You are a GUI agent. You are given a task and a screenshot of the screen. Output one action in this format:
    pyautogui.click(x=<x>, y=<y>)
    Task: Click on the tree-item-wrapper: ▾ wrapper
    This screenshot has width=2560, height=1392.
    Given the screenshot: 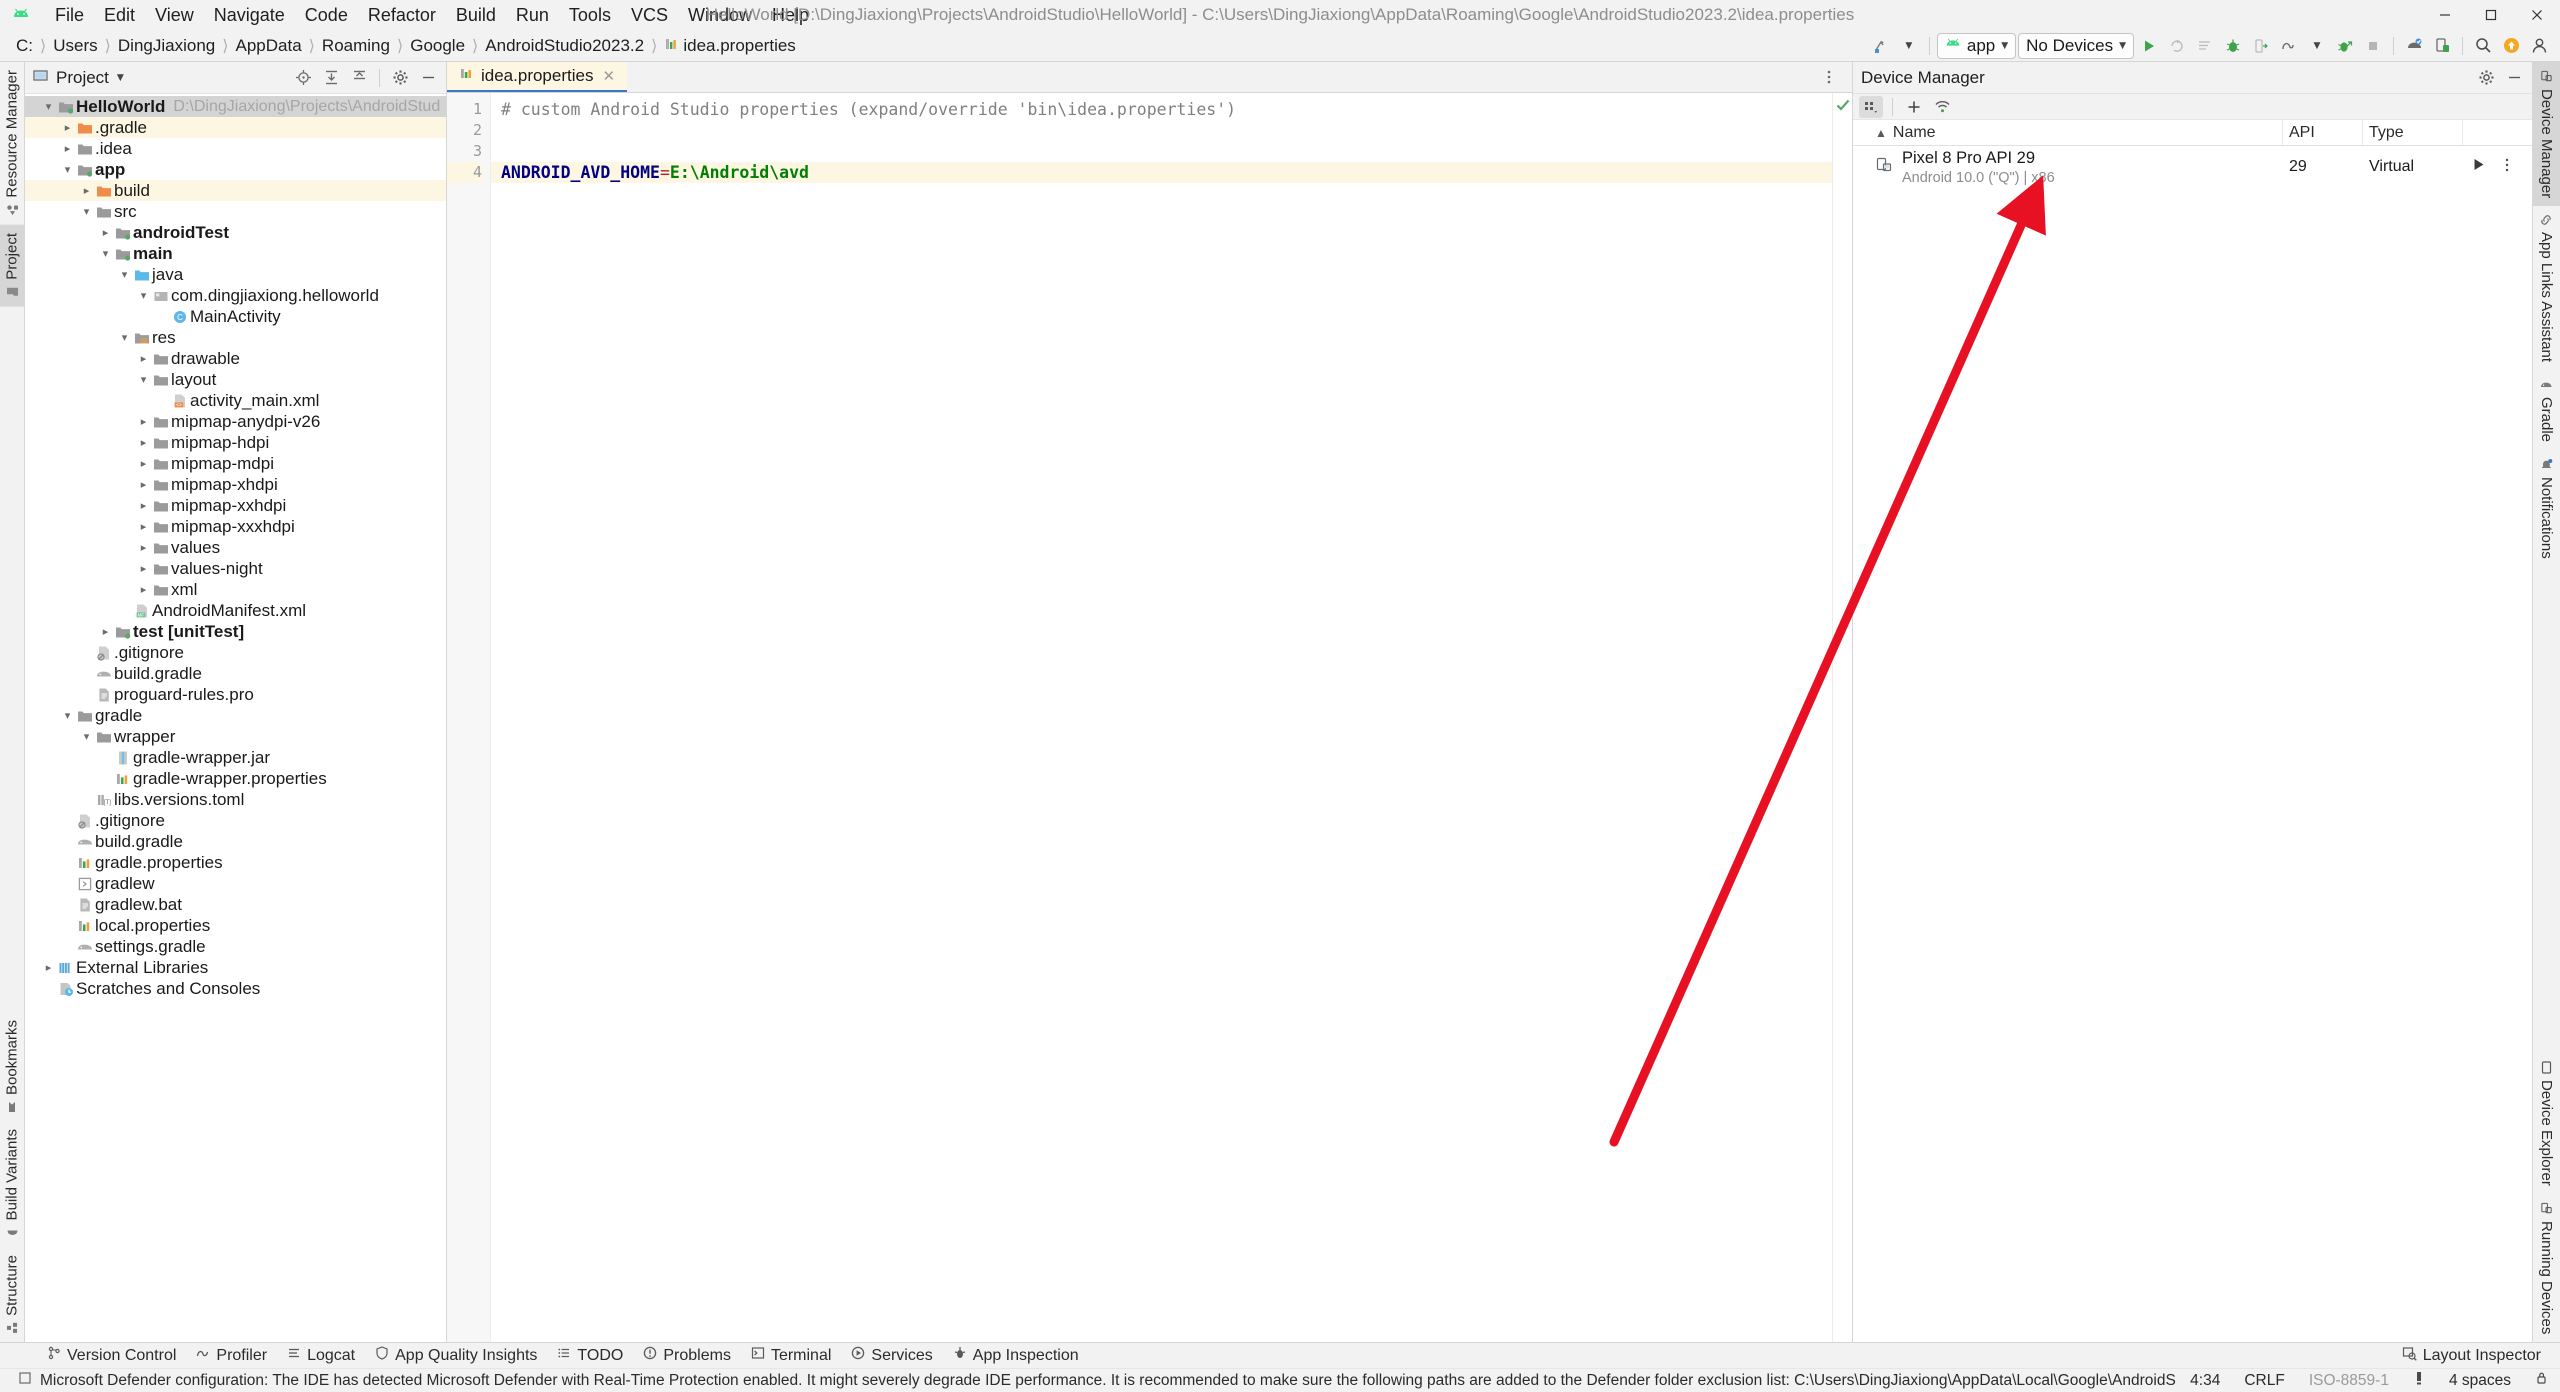 What is the action you would take?
    pyautogui.click(x=235, y=736)
    